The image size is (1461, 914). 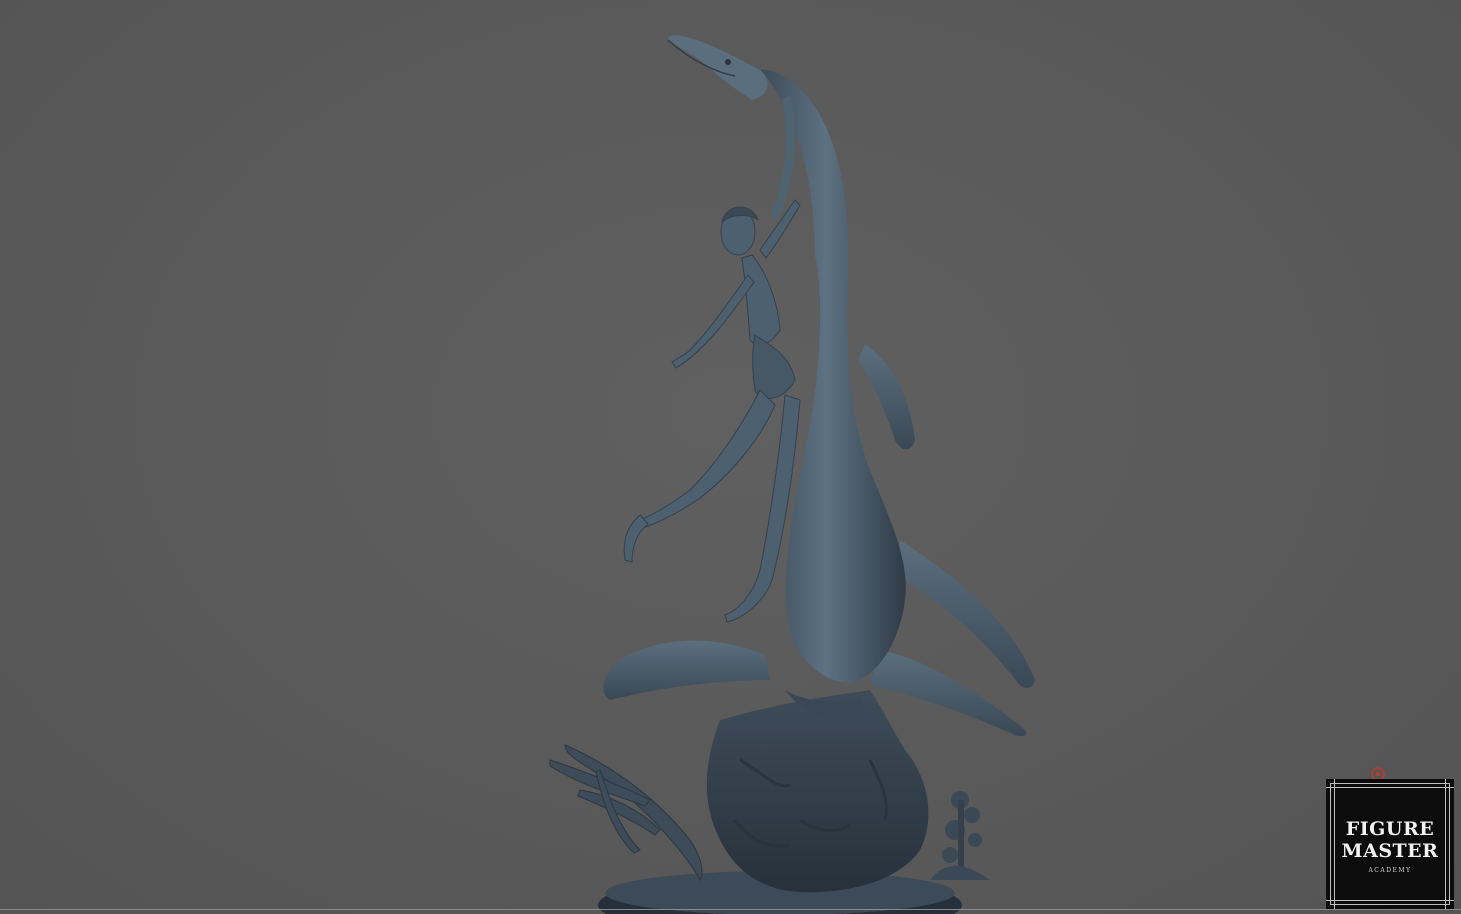 What do you see at coordinates (712, 411) in the screenshot?
I see `girl-figure` at bounding box center [712, 411].